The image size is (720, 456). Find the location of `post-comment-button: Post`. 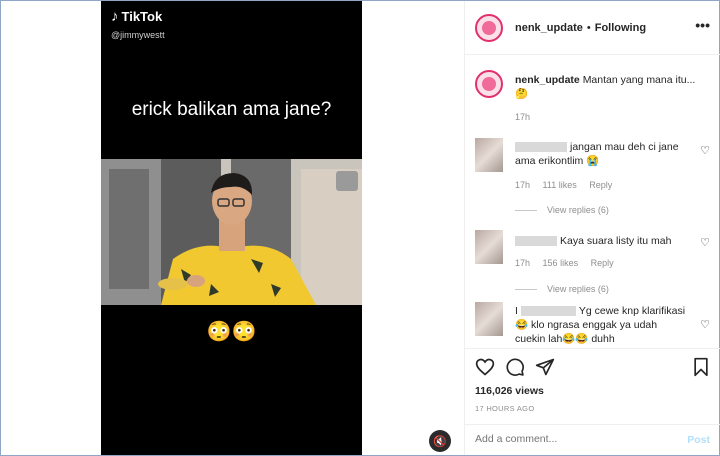

post-comment-button: Post is located at coordinates (698, 440).